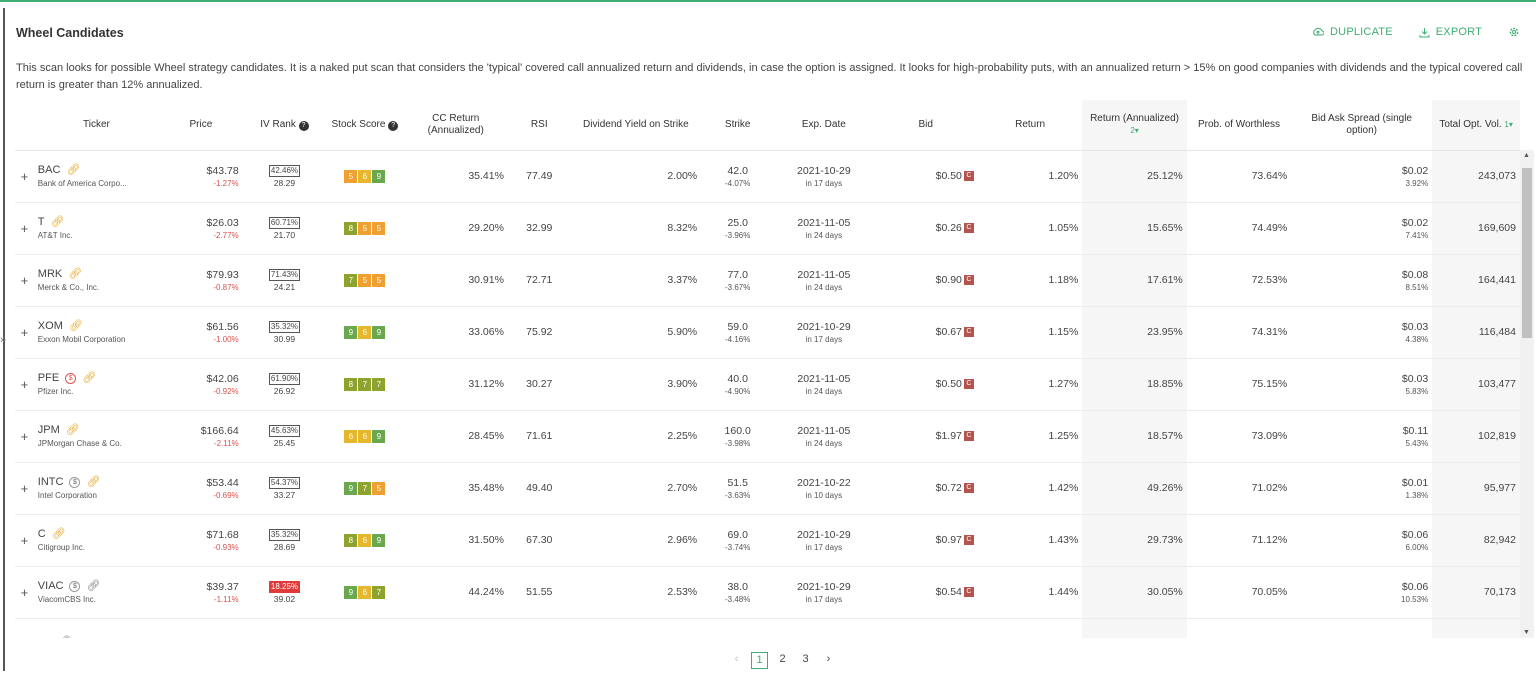 The height and width of the screenshot is (681, 1536). I want to click on col-ticker: Ticker, so click(96, 125).